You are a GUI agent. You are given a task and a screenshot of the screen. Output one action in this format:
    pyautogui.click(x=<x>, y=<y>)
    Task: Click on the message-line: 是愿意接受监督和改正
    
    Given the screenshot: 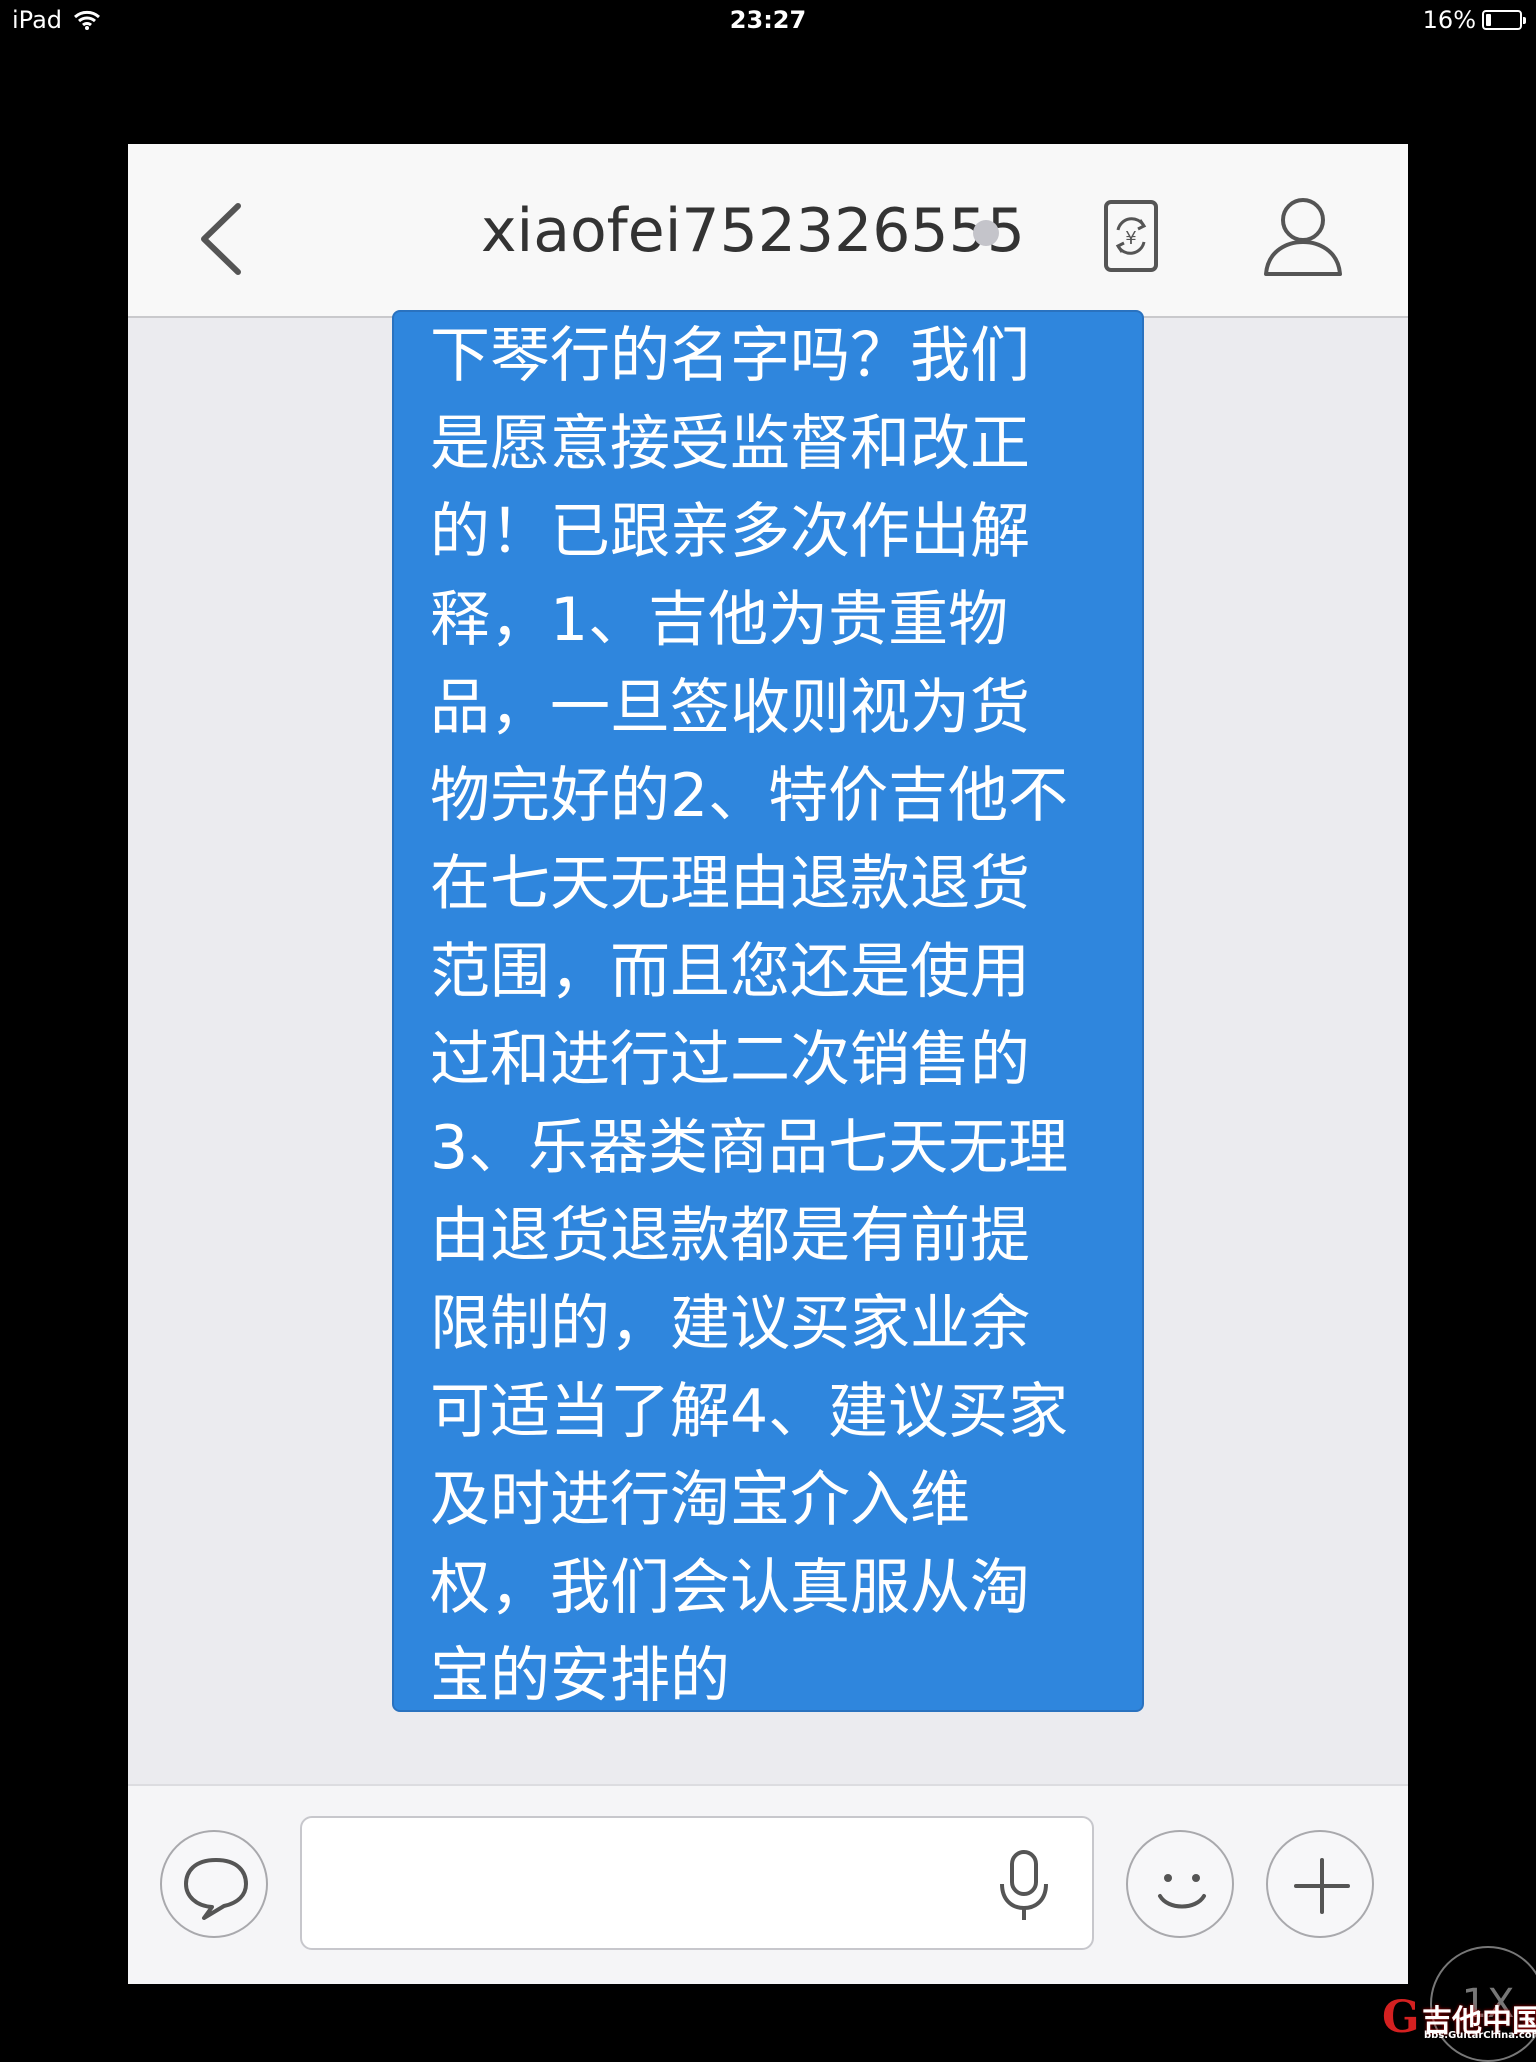 What is the action you would take?
    pyautogui.click(x=730, y=444)
    